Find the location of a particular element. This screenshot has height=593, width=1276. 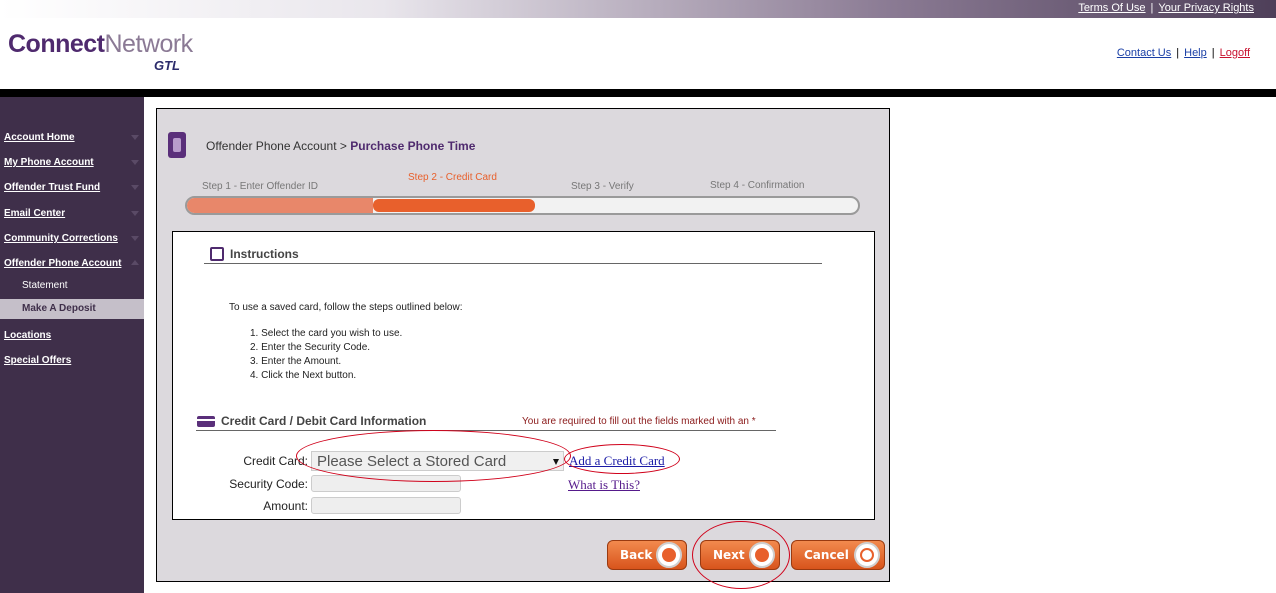

privacy-rights-link: Your Privacy Rights is located at coordinates (1206, 8).